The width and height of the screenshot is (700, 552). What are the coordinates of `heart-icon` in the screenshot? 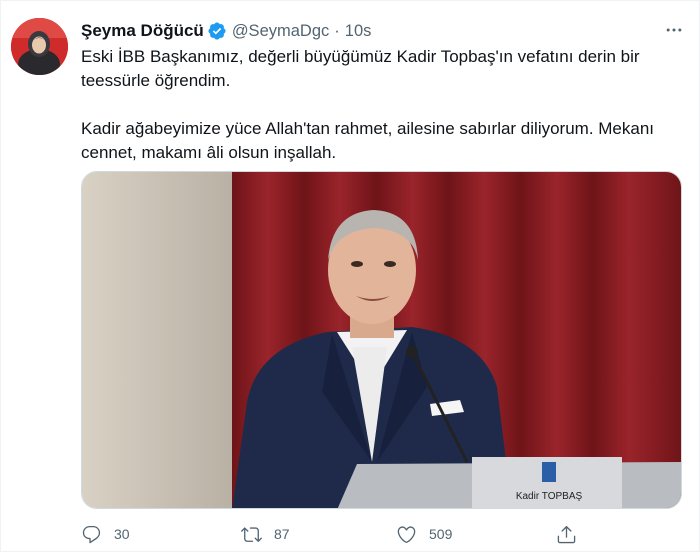 It's located at (406, 534).